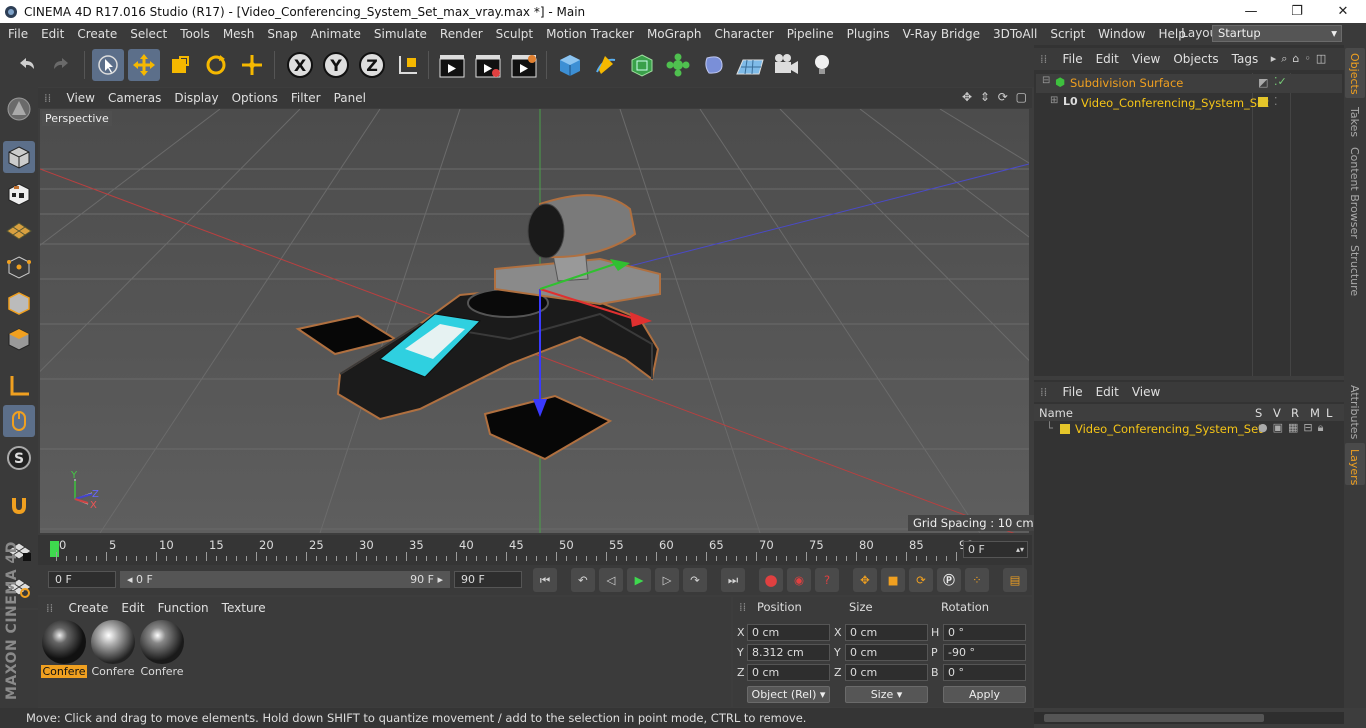 The width and height of the screenshot is (1366, 728). Describe the element at coordinates (19, 421) in the screenshot. I see `tweak-mode-button` at that location.